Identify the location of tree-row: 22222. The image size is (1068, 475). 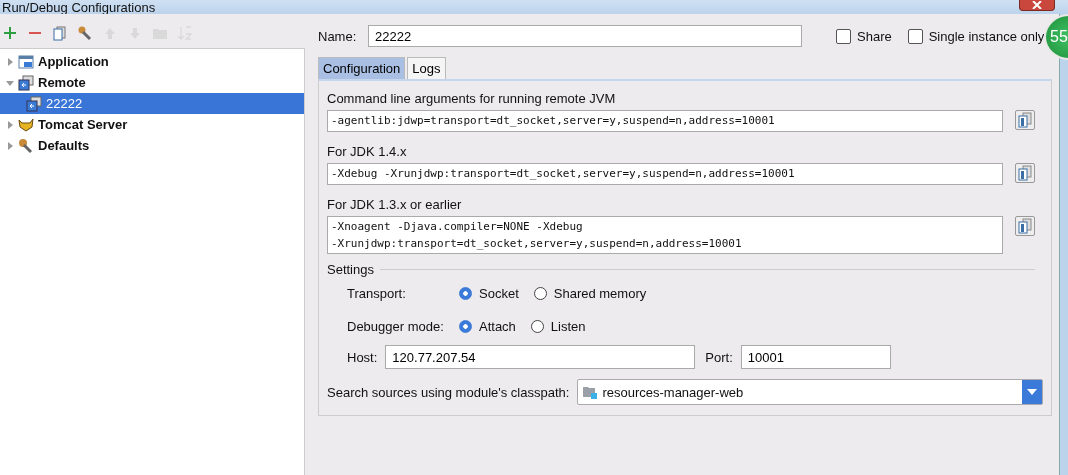
(152, 103).